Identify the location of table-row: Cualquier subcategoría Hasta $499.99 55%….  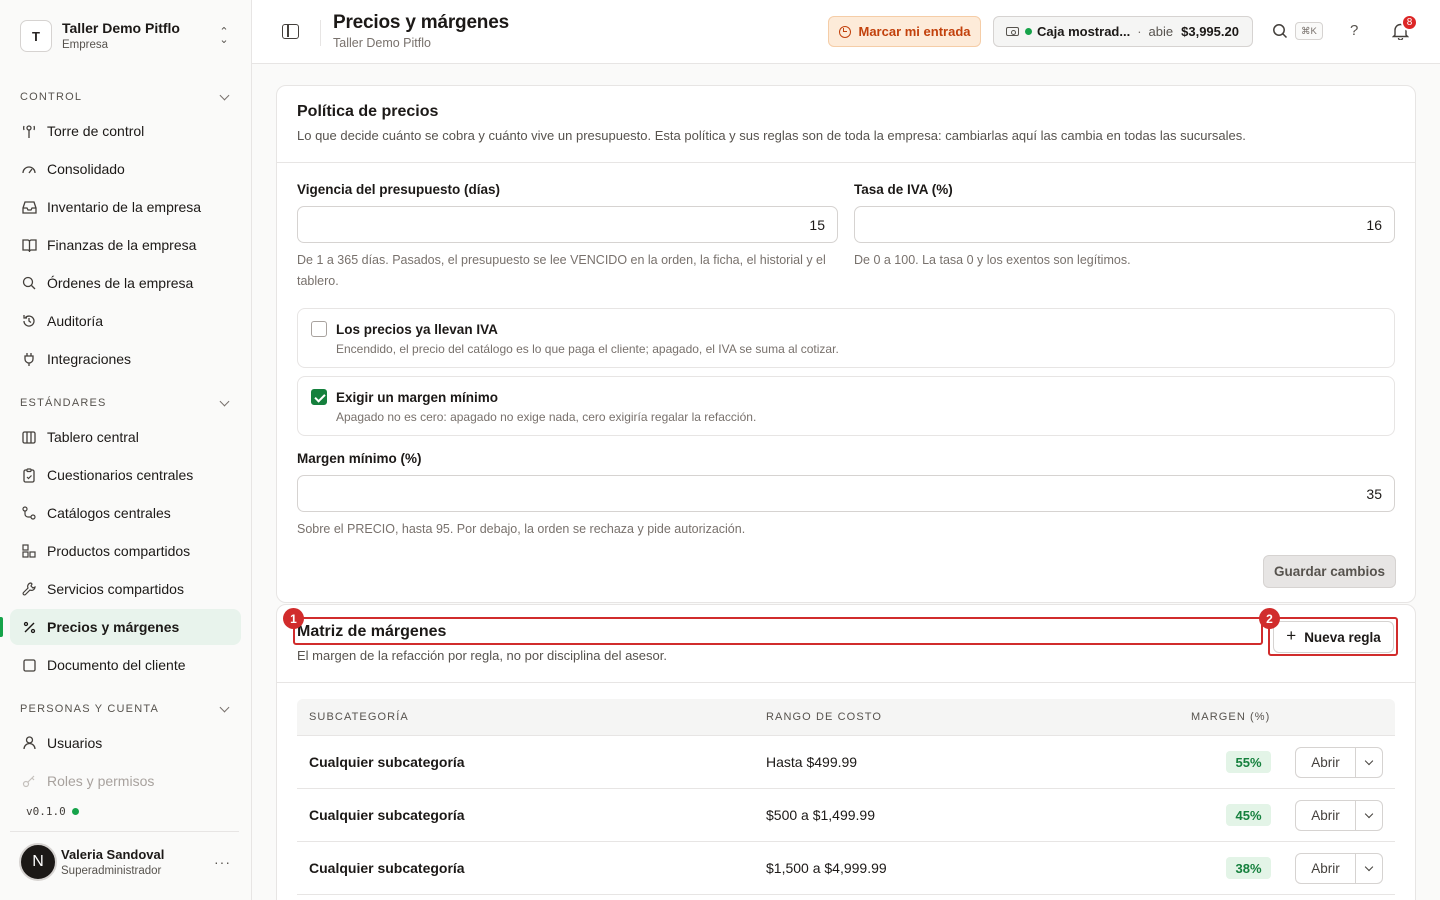
(846, 762).